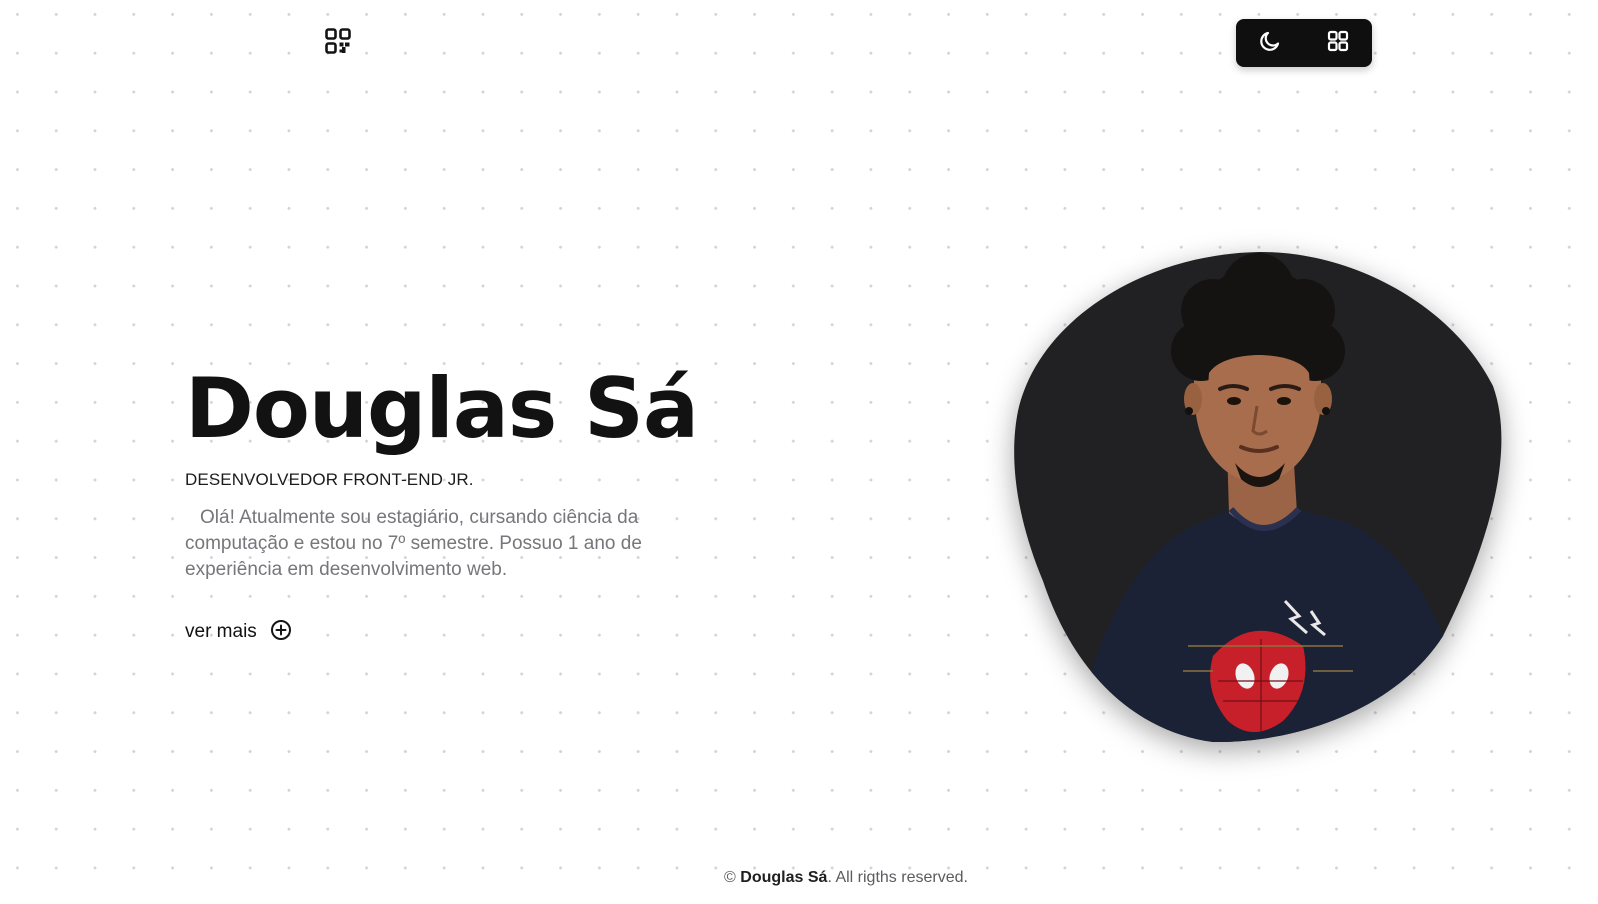 This screenshot has height=904, width=1598. Describe the element at coordinates (897, 877) in the screenshot. I see `footer-rights-text: . All rigths reserved.` at that location.